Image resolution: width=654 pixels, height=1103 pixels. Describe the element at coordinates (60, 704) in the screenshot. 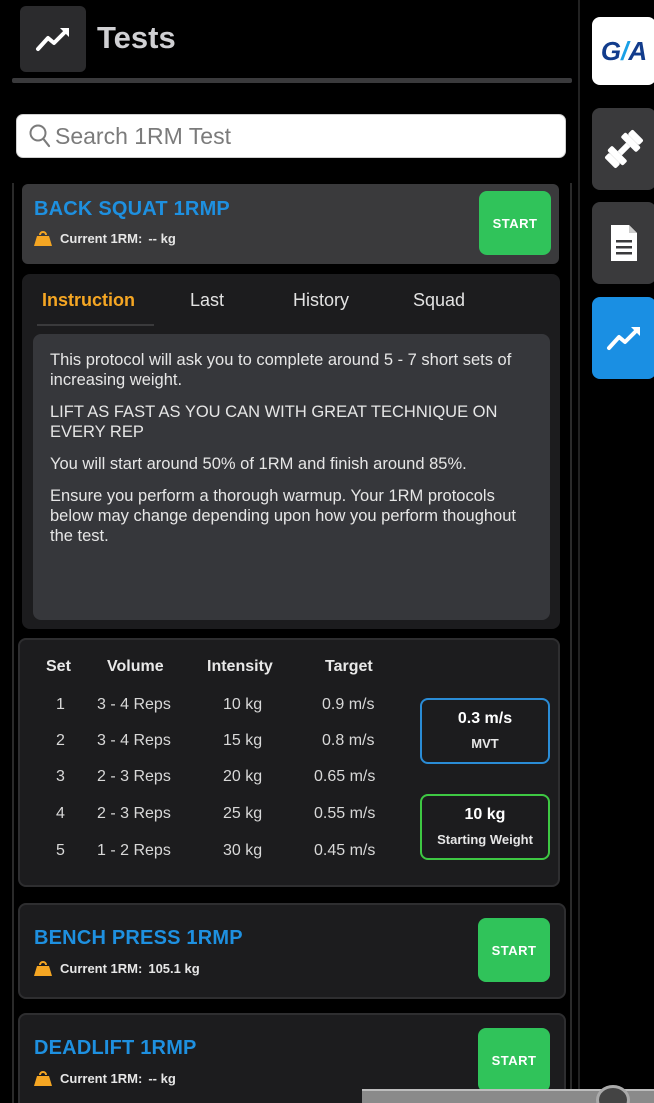

I see `cell-set: 1` at that location.